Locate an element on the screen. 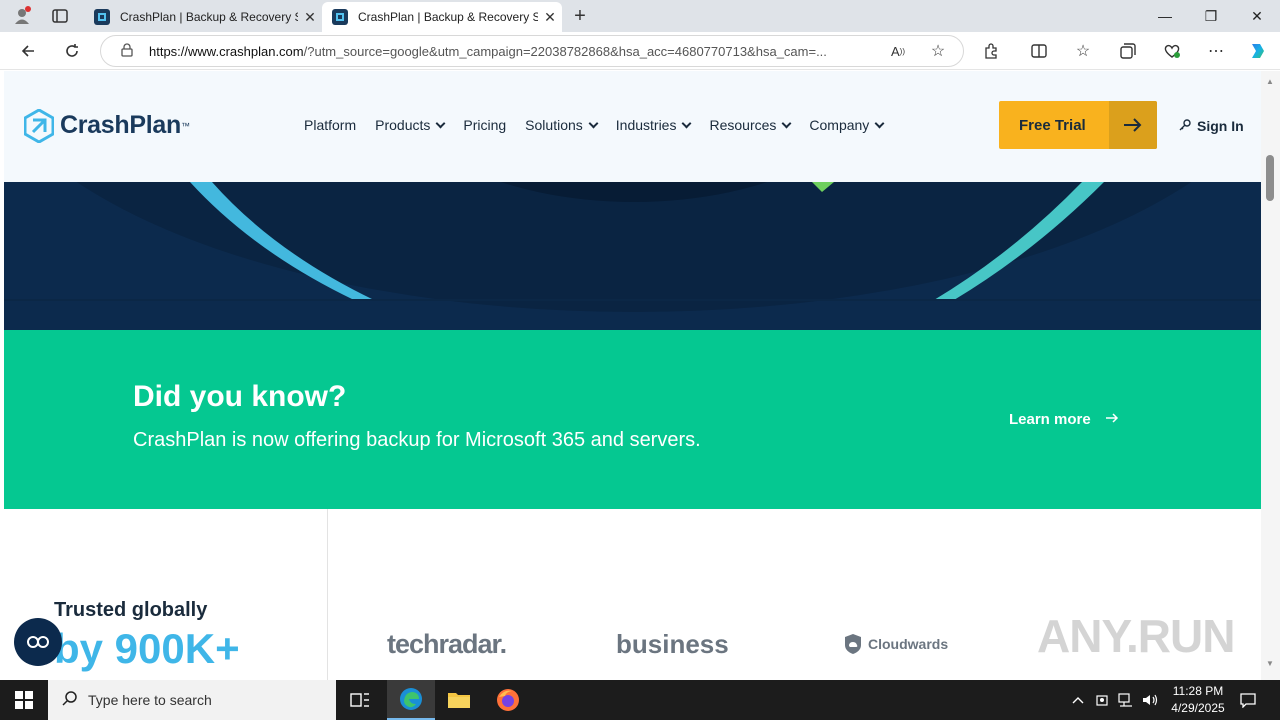  tab-crashplan-1: CrashPlan | Backup & Recovery S ✕ is located at coordinates (203, 17).